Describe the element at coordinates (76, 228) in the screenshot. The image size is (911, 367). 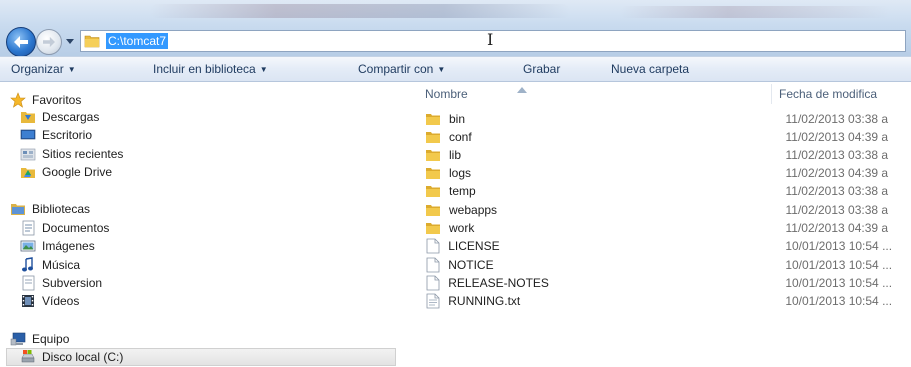
I see `nav-item-label: Documentos` at that location.